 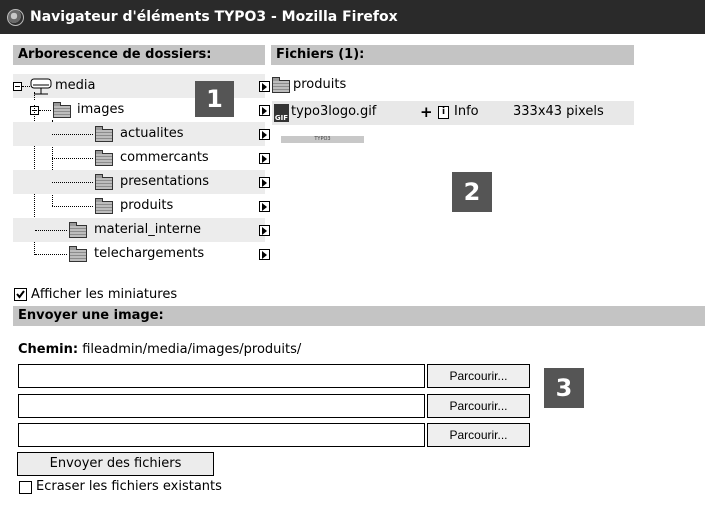 What do you see at coordinates (147, 205) in the screenshot?
I see `tree-item-label: produits` at bounding box center [147, 205].